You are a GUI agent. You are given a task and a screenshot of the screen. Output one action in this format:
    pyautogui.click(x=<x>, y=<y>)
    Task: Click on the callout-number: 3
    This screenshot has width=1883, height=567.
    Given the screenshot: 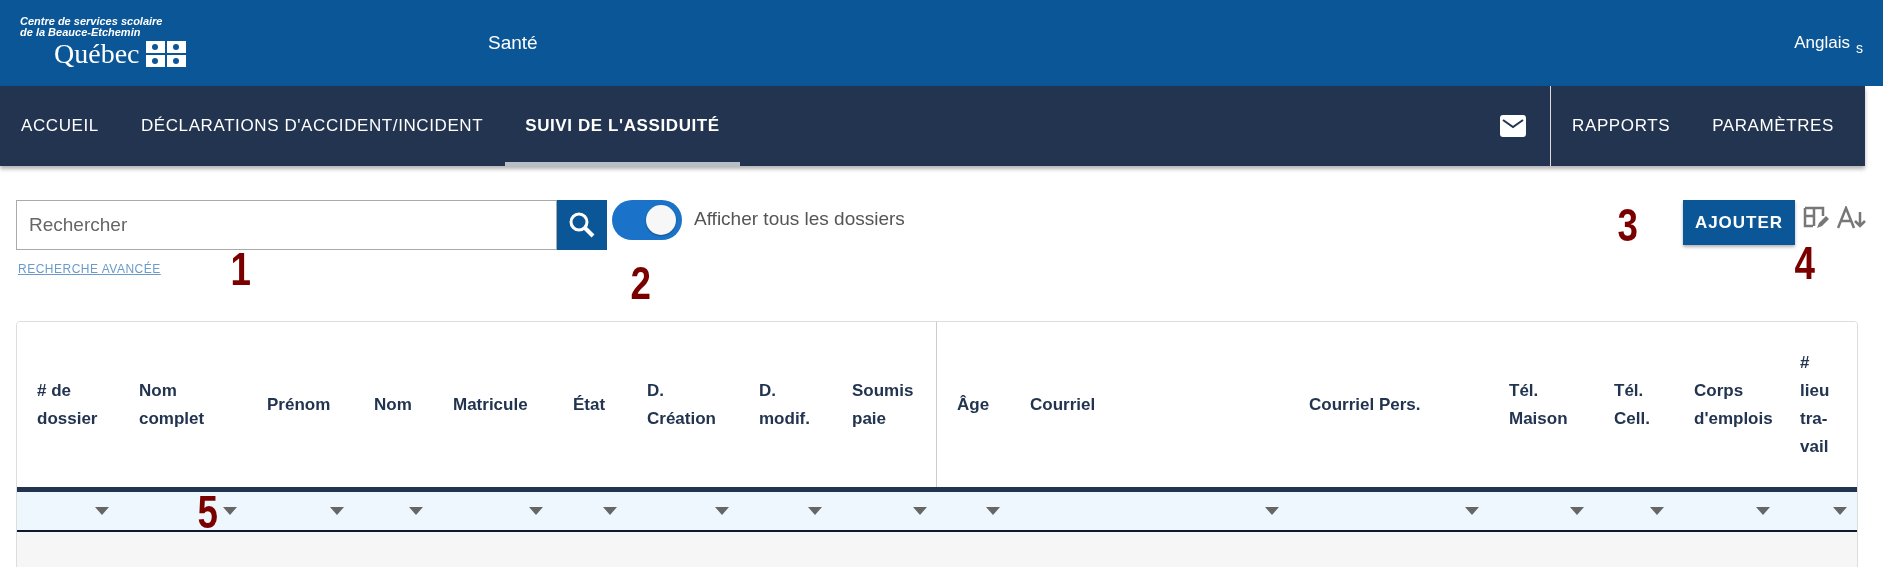 What is the action you would take?
    pyautogui.click(x=1628, y=225)
    